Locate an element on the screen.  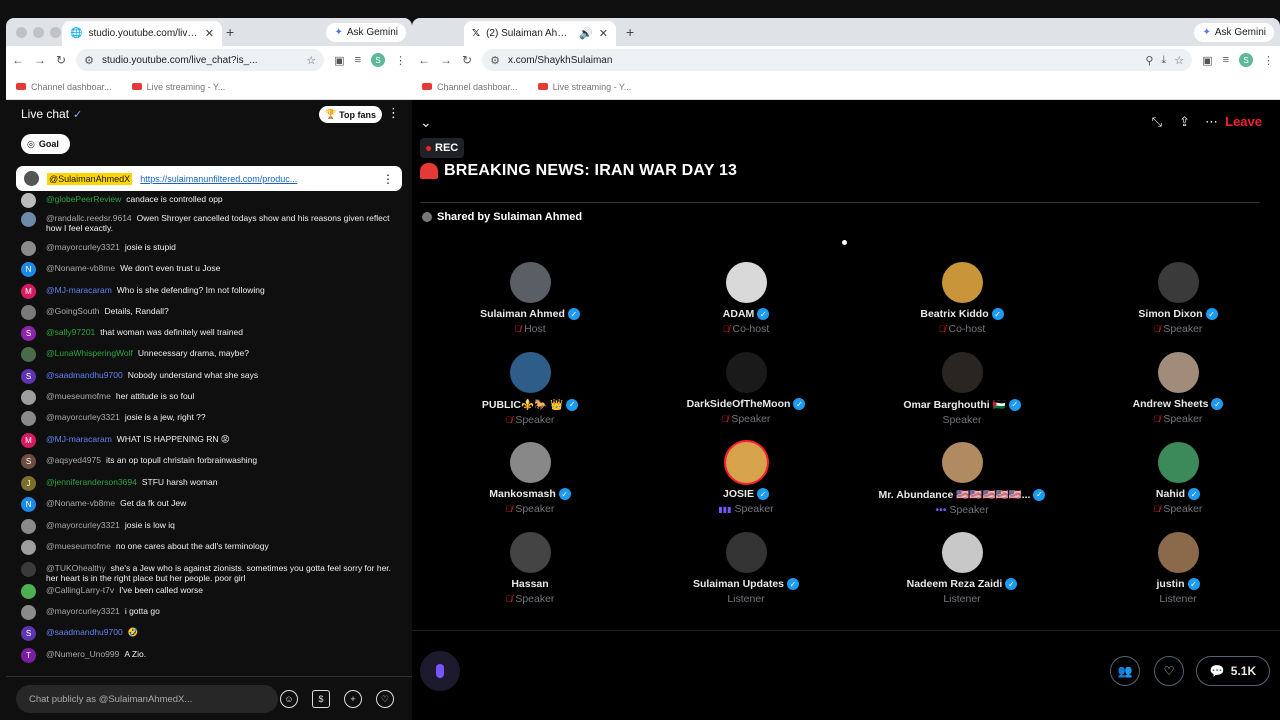
top-fans-button: 🏆 Top fans is located at coordinates (350, 114).